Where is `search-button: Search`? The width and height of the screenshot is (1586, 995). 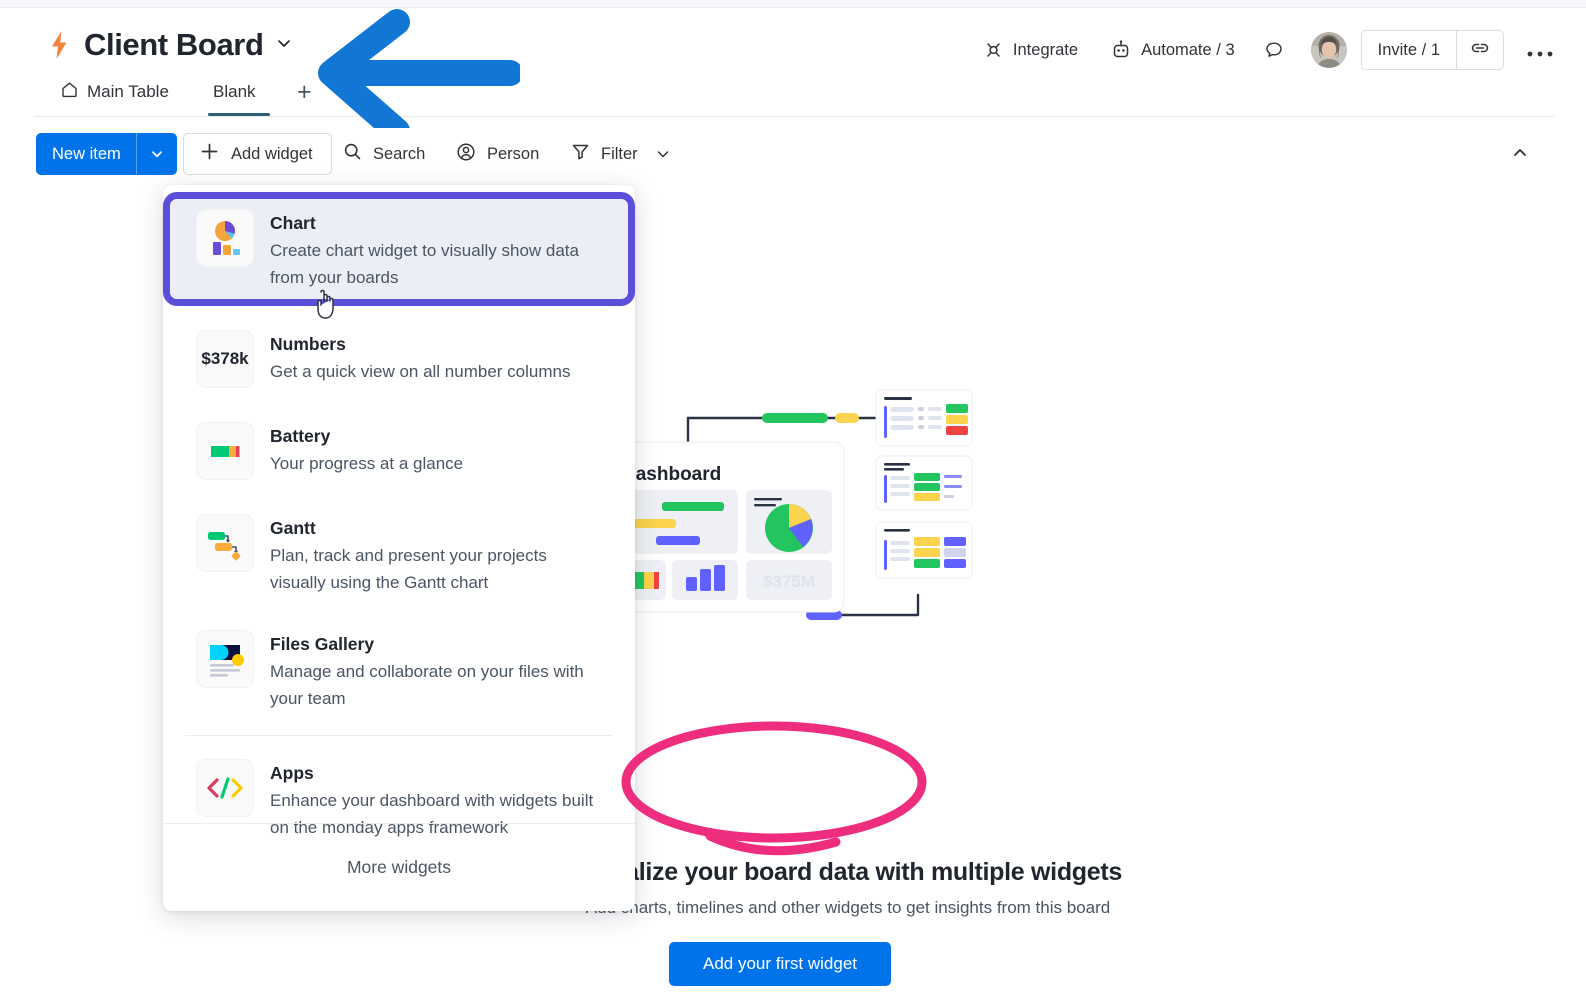 search-button: Search is located at coordinates (383, 154).